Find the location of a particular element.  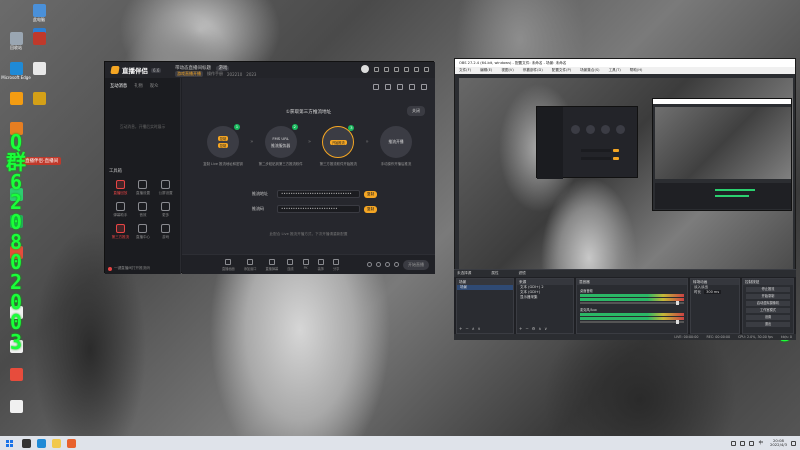

tool-item: 弹幕助手 is located at coordinates (120, 210).